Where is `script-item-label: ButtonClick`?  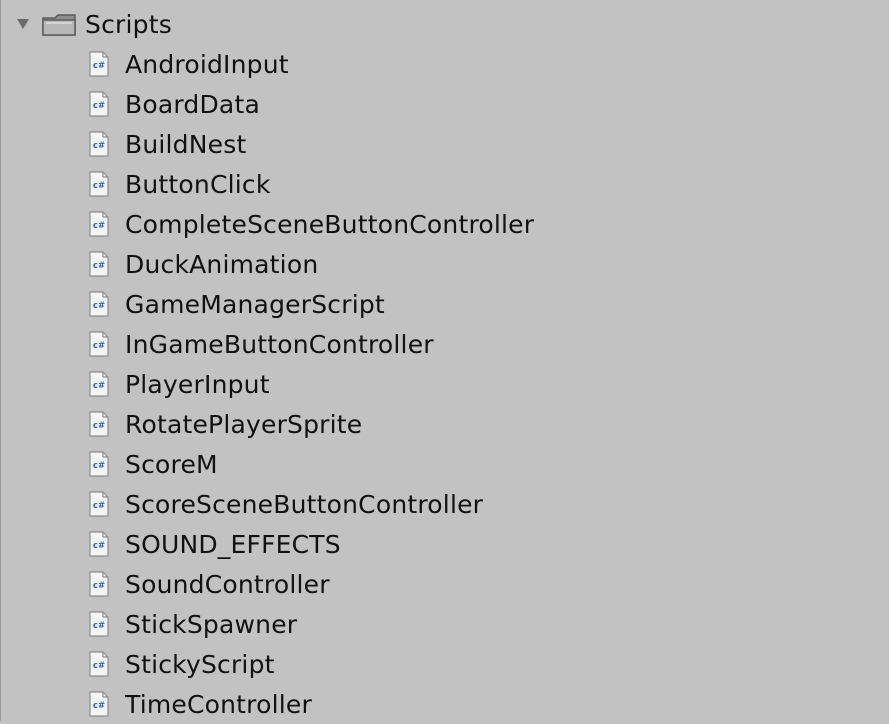 script-item-label: ButtonClick is located at coordinates (198, 184).